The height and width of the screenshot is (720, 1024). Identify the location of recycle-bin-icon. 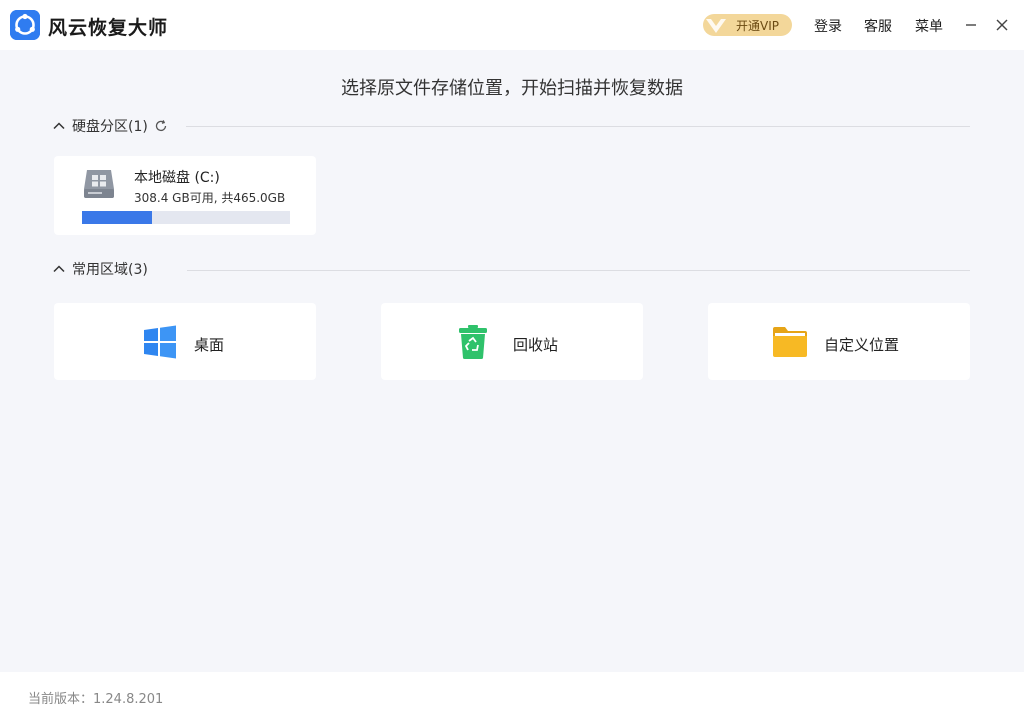
(473, 342).